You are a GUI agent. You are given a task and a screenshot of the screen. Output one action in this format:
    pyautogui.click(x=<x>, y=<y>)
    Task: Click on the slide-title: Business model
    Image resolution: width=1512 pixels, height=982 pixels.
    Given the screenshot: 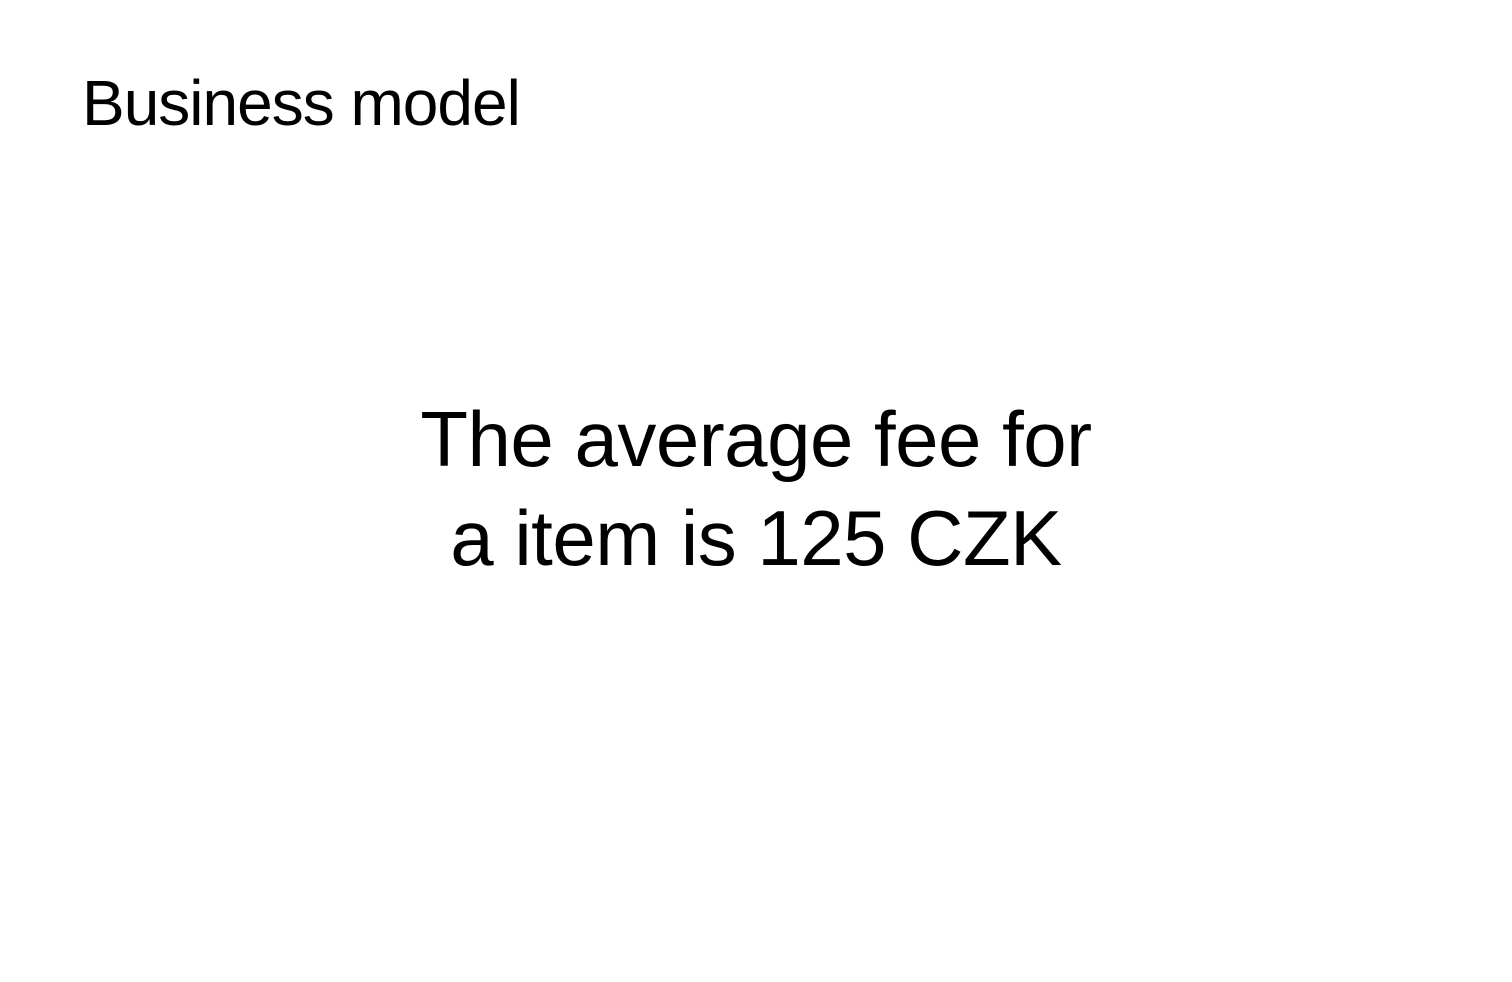 What is the action you would take?
    pyautogui.click(x=301, y=103)
    